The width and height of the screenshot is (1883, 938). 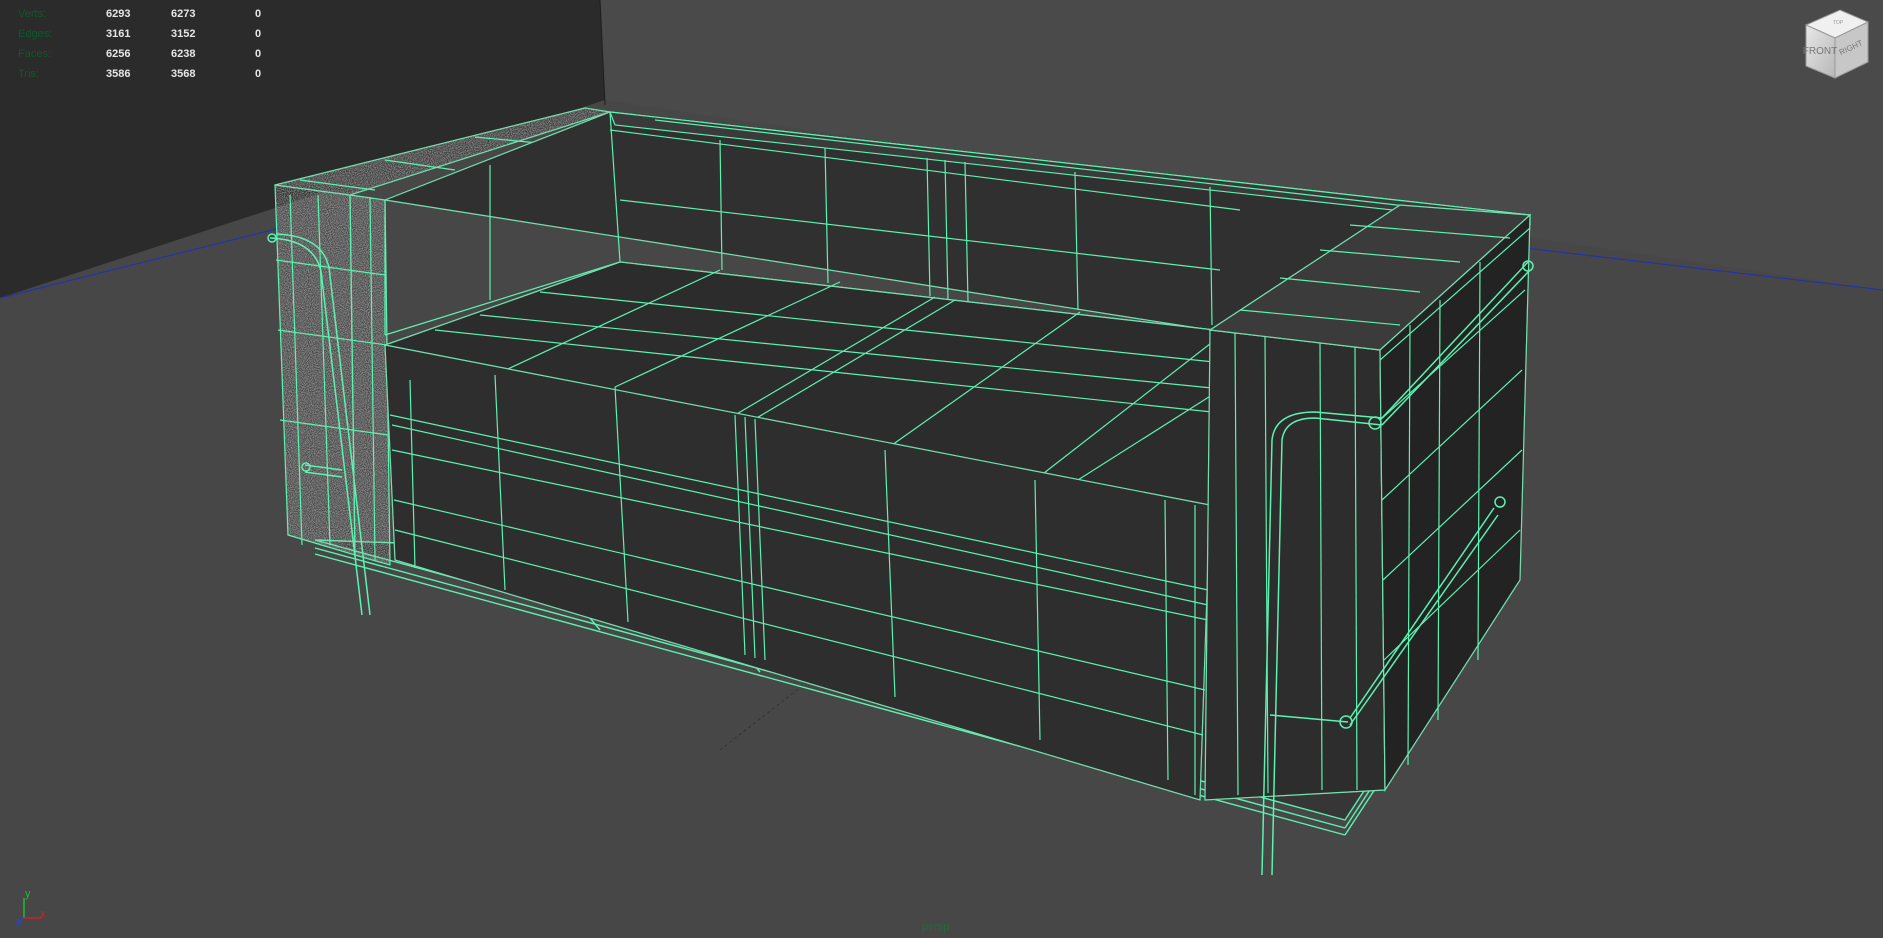 What do you see at coordinates (28, 894) in the screenshot?
I see `axis-y-label: y` at bounding box center [28, 894].